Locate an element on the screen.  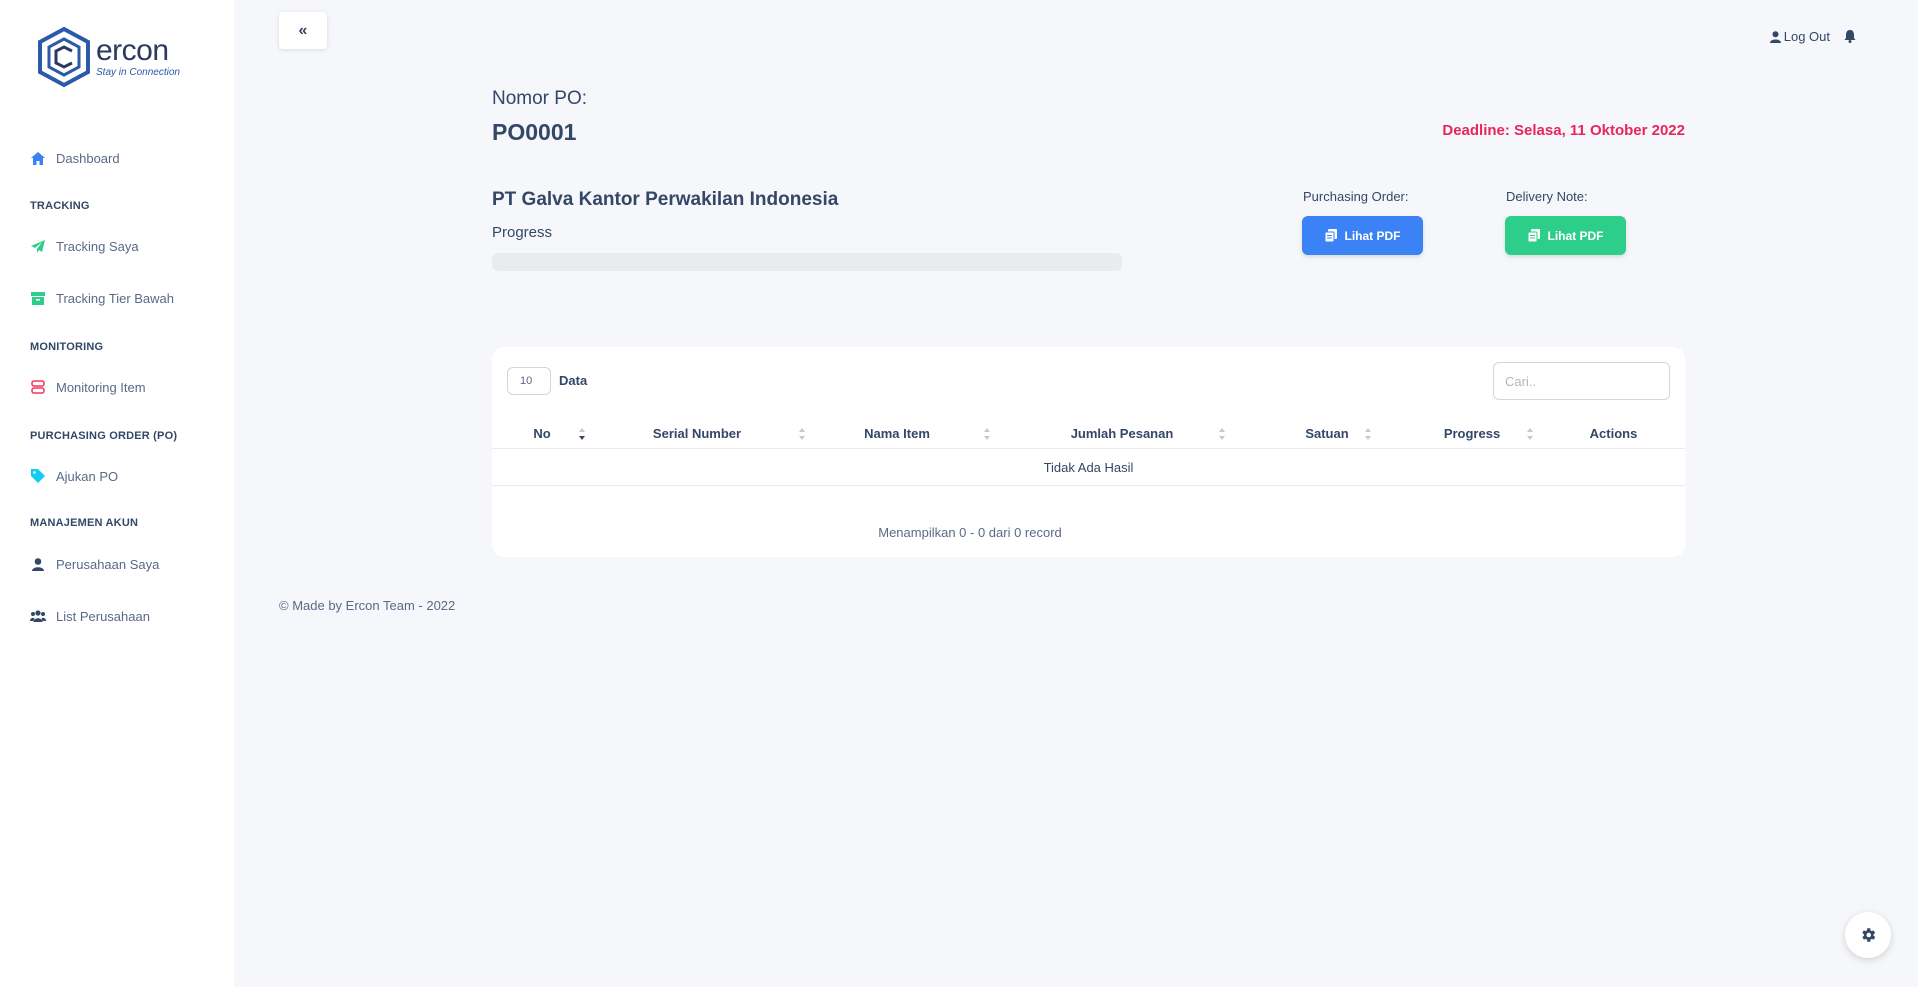
gear-icon is located at coordinates (1869, 935).